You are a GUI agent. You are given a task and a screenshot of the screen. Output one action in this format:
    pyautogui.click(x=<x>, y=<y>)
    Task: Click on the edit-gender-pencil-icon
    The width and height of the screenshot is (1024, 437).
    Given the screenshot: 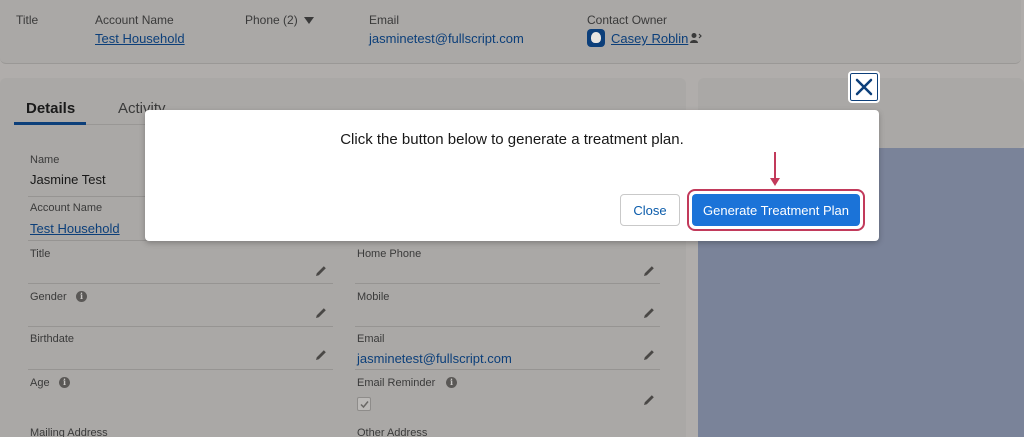 What is the action you would take?
    pyautogui.click(x=321, y=313)
    